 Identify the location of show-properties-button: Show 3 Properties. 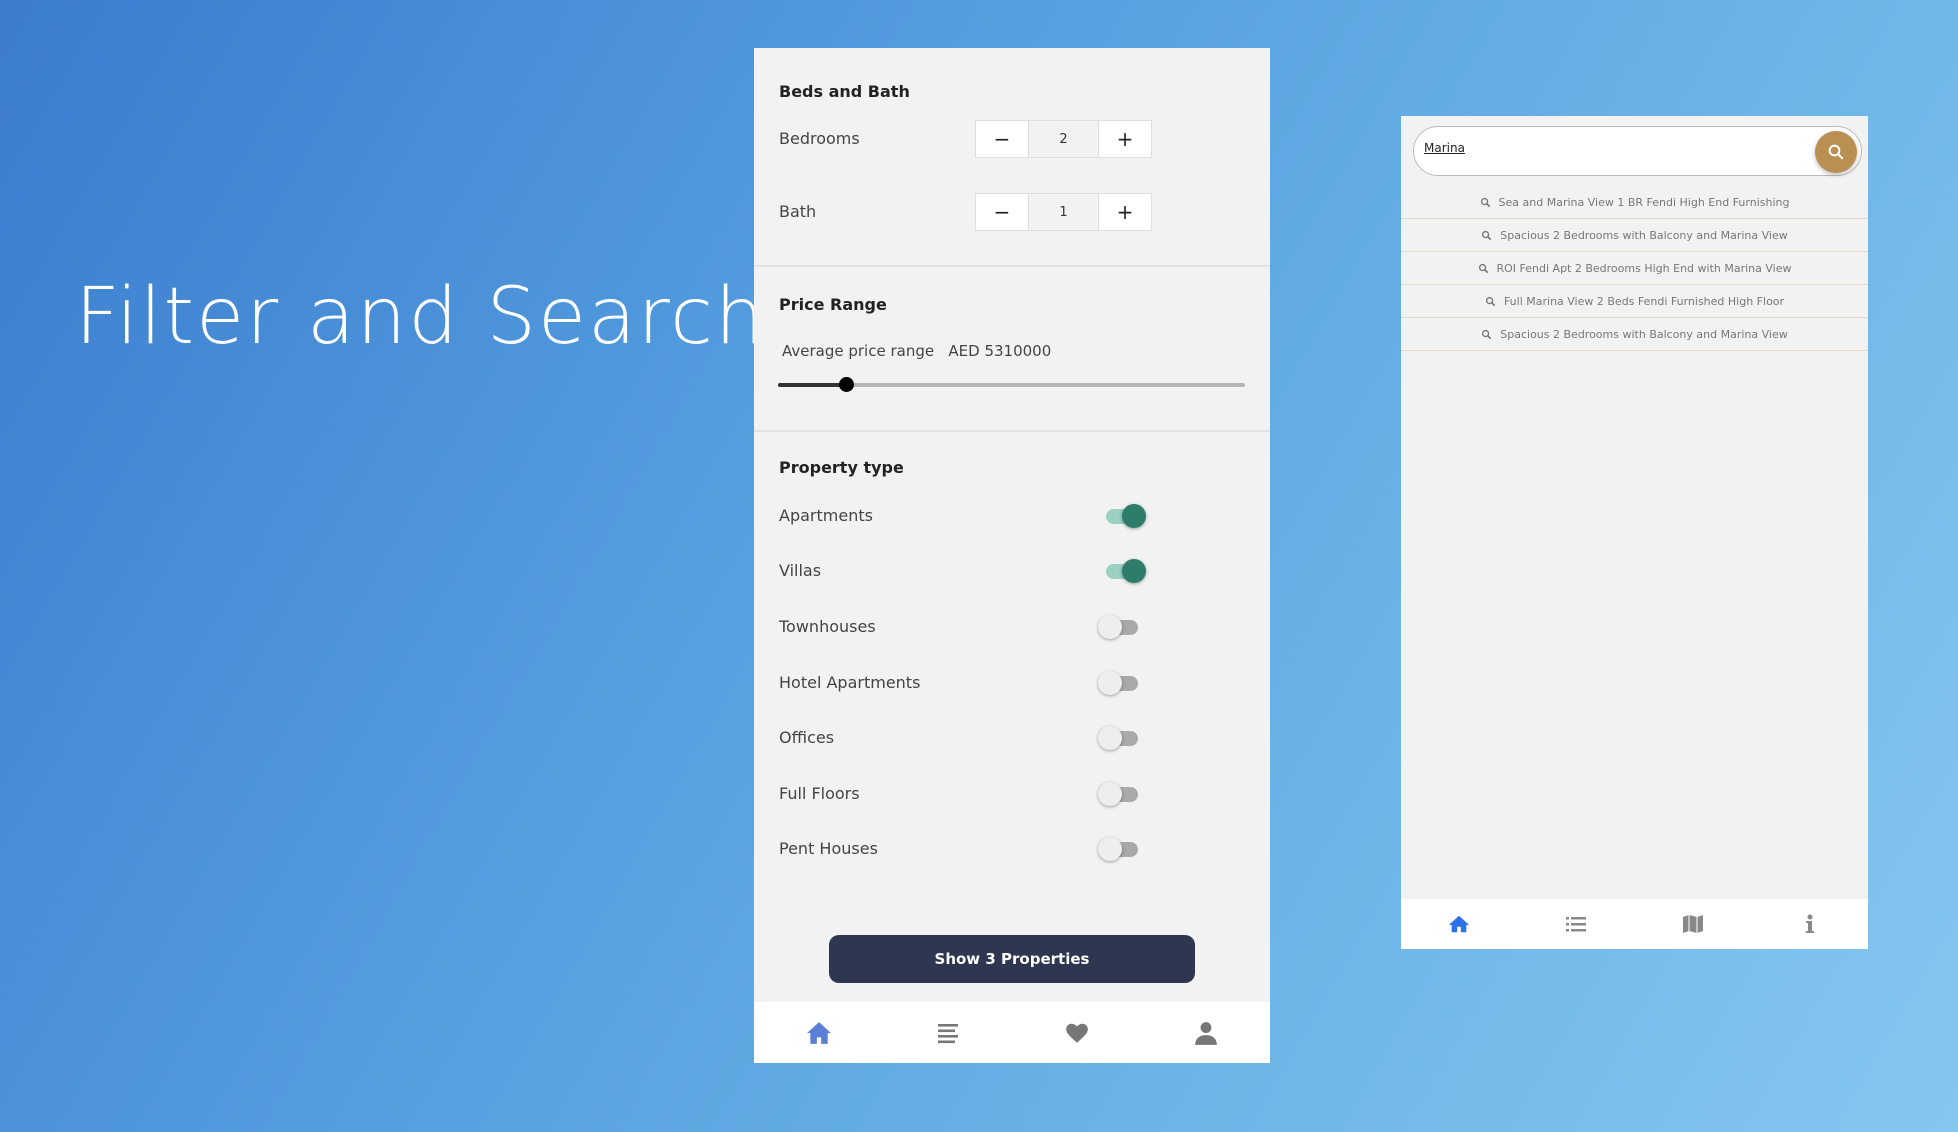
(1012, 959).